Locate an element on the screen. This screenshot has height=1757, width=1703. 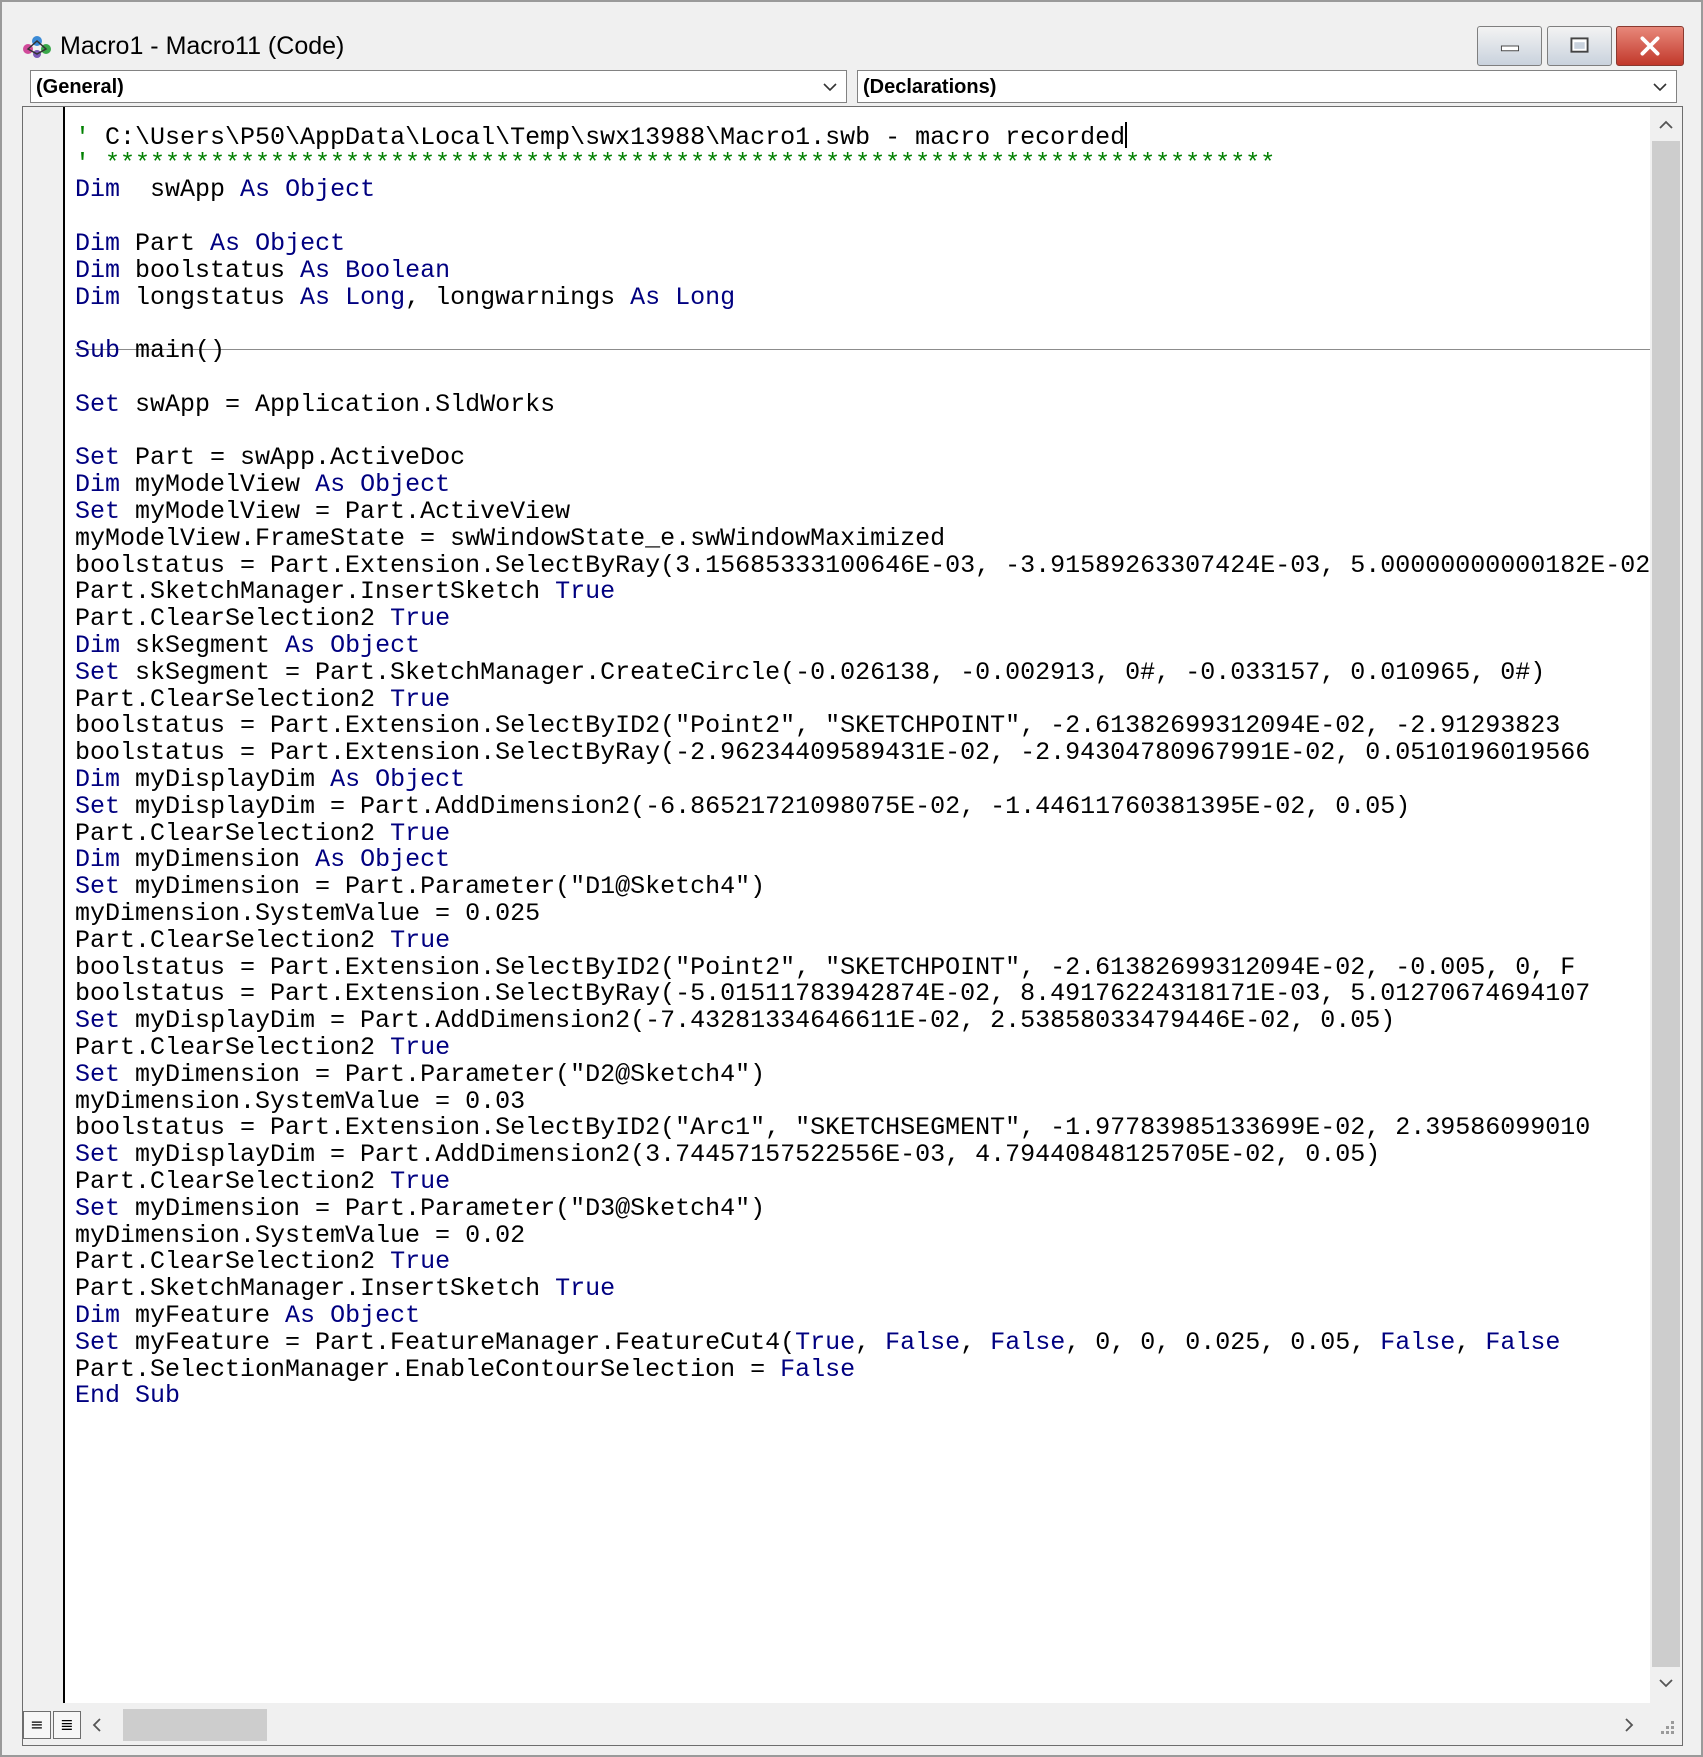
minimize-button is located at coordinates (1509, 46).